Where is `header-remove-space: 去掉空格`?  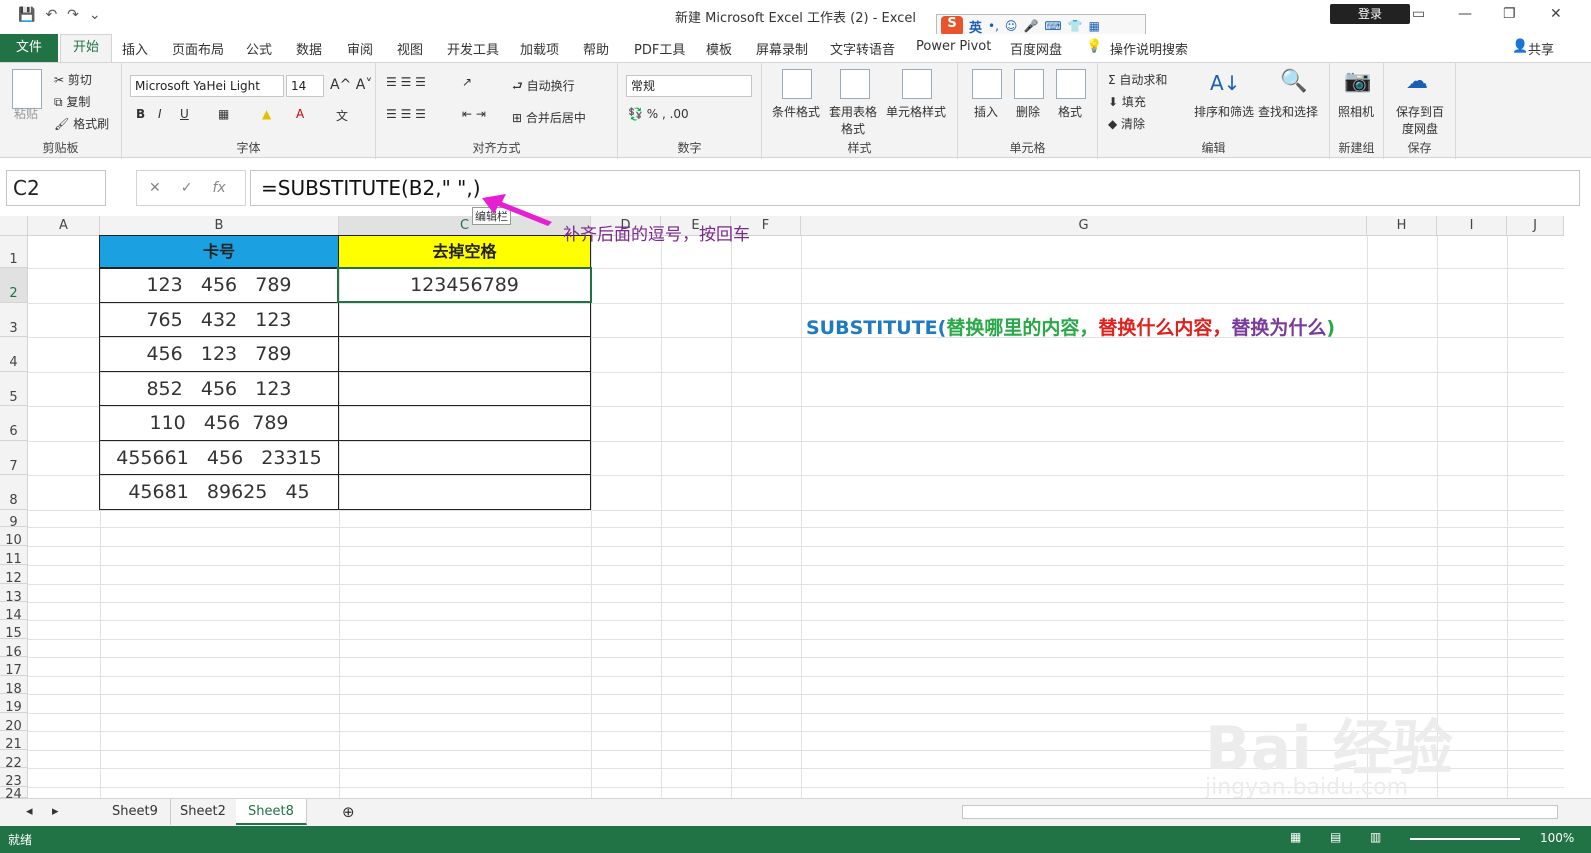 header-remove-space: 去掉空格 is located at coordinates (464, 252).